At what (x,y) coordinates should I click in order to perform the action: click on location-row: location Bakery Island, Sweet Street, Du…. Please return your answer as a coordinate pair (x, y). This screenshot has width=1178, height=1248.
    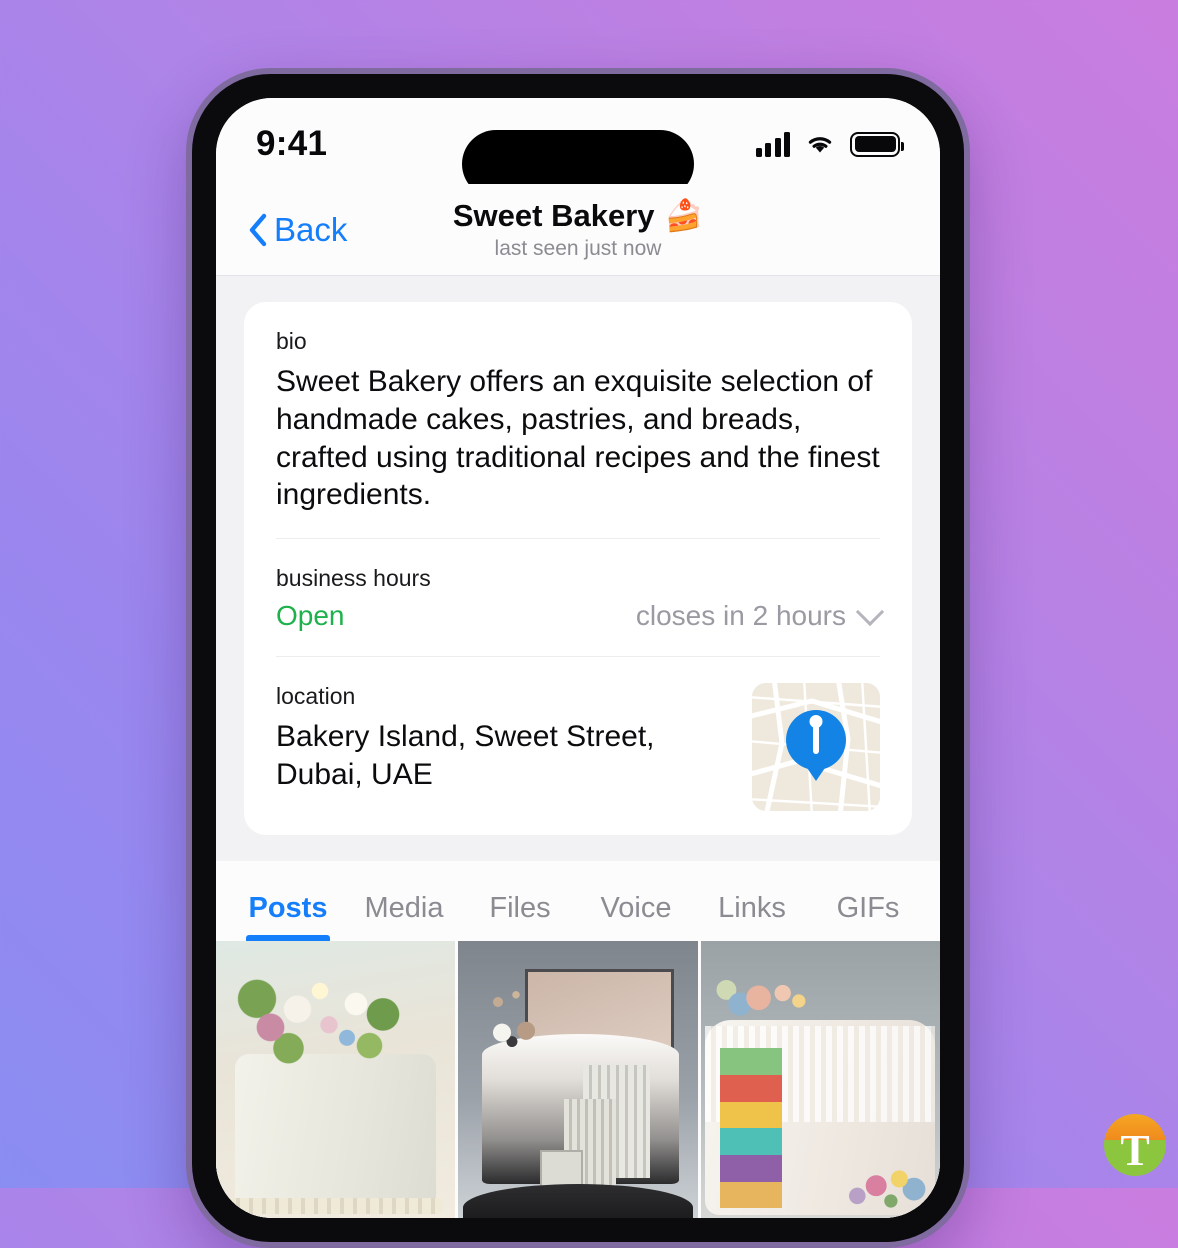
    Looking at the image, I should click on (578, 746).